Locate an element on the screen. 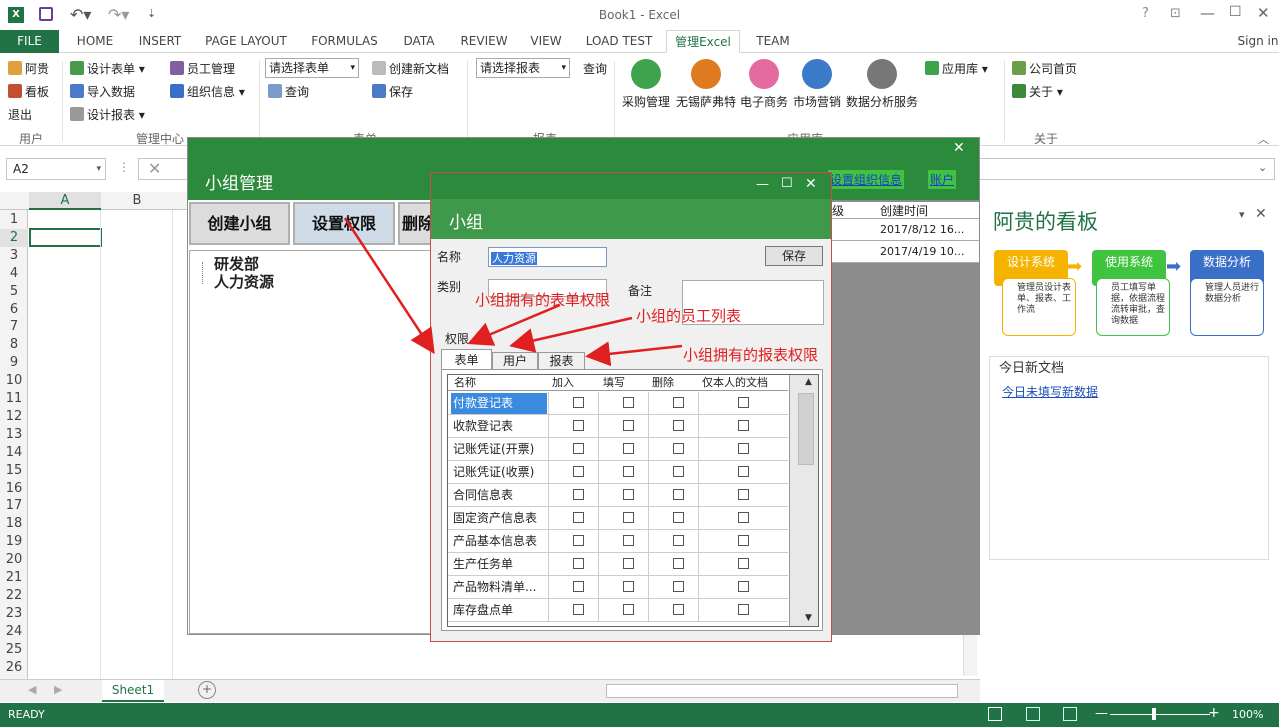 This screenshot has height=727, width=1279. arrow-set-permission is located at coordinates (389, 286).